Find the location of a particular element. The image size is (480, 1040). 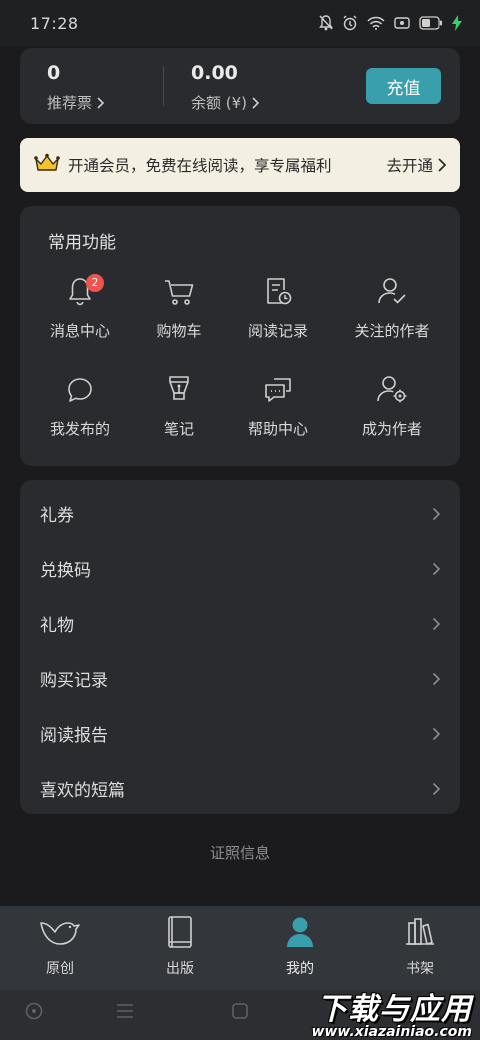

recharge-button: 充值 is located at coordinates (403, 86).